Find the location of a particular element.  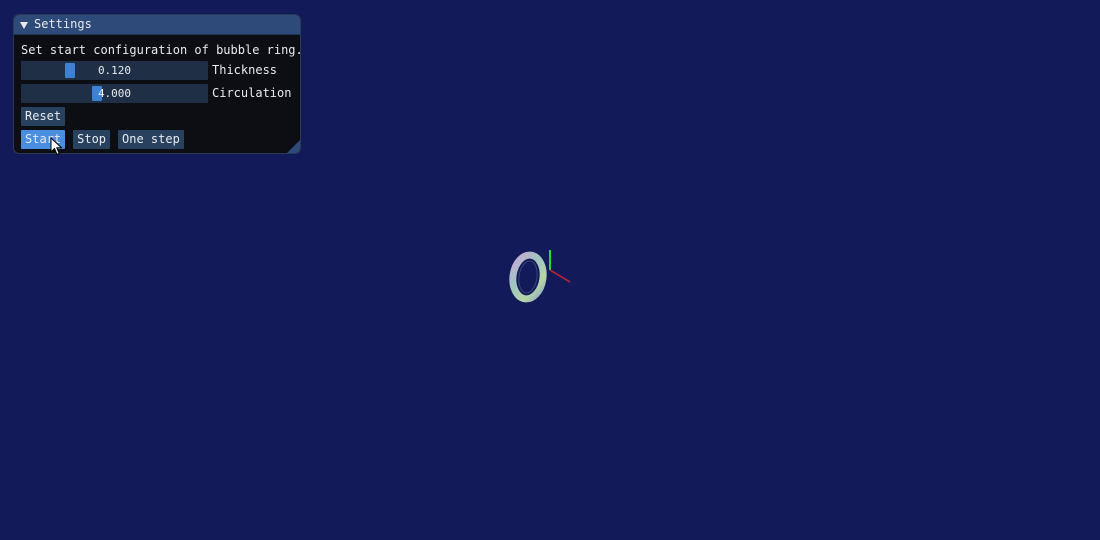

reset-button: Reset is located at coordinates (43, 116).